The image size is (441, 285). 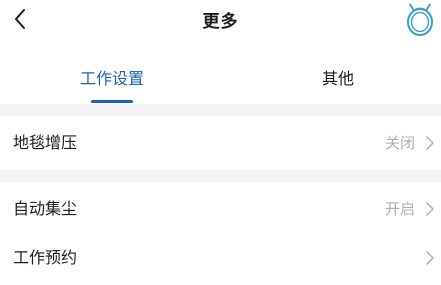 I want to click on setting-row-schedule: 工作预约, so click(x=220, y=249).